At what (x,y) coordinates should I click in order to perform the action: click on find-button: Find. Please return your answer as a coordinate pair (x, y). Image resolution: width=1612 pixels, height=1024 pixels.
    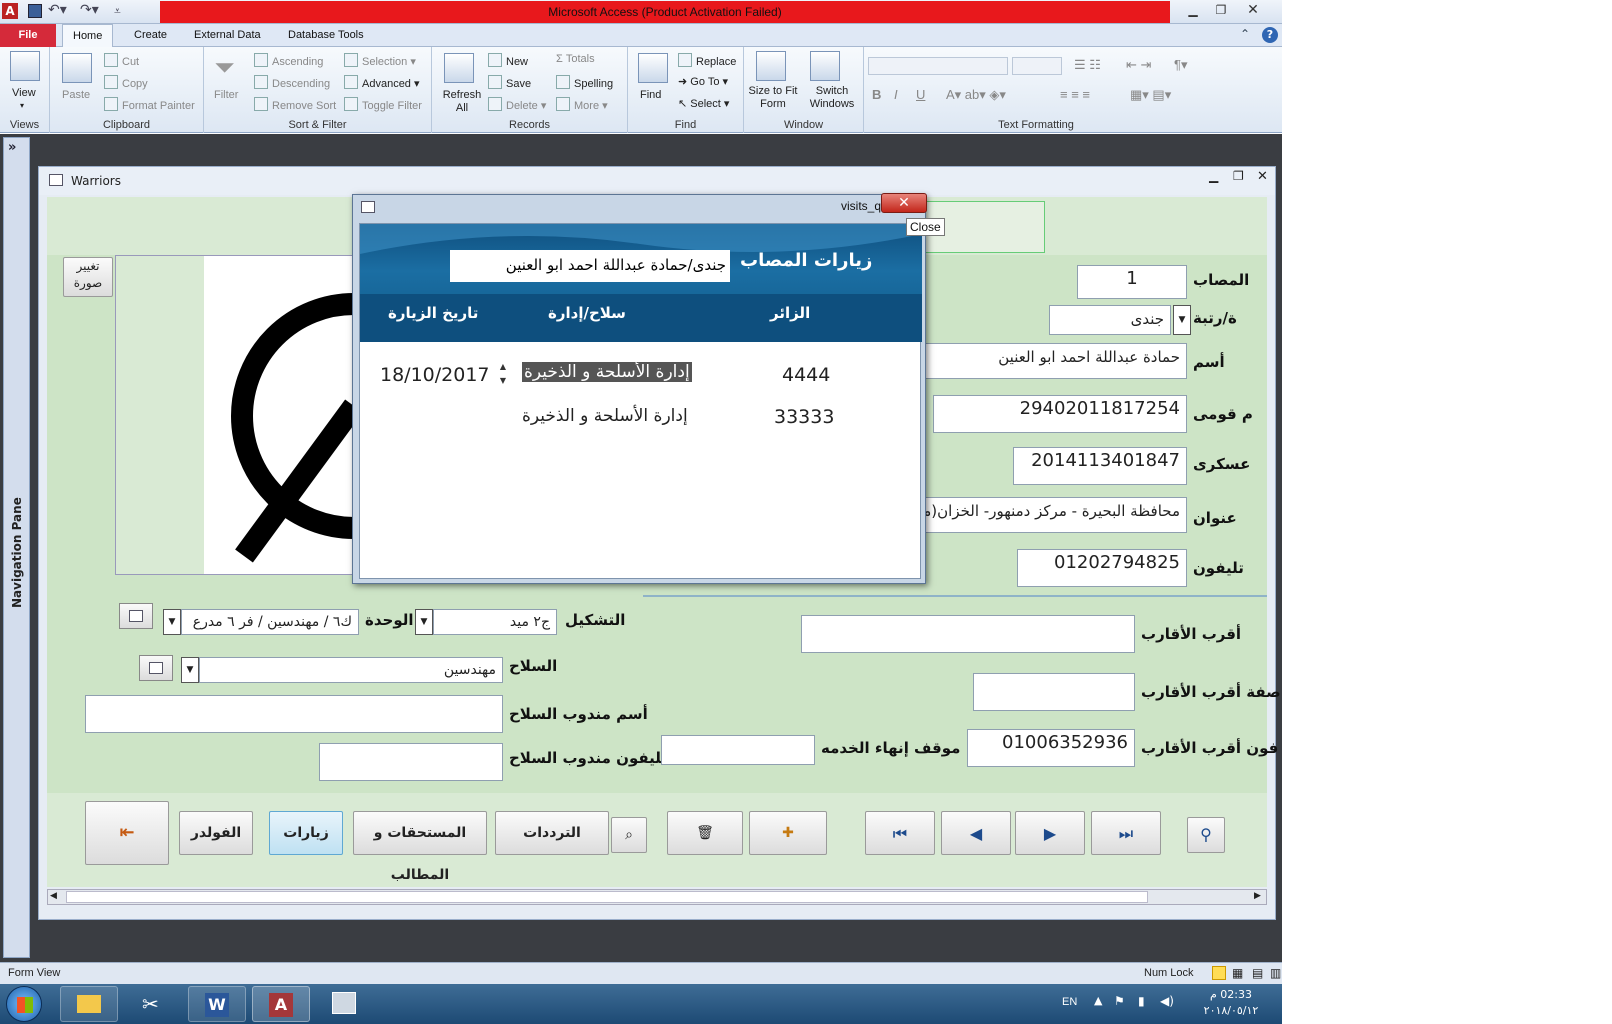
    Looking at the image, I should click on (650, 95).